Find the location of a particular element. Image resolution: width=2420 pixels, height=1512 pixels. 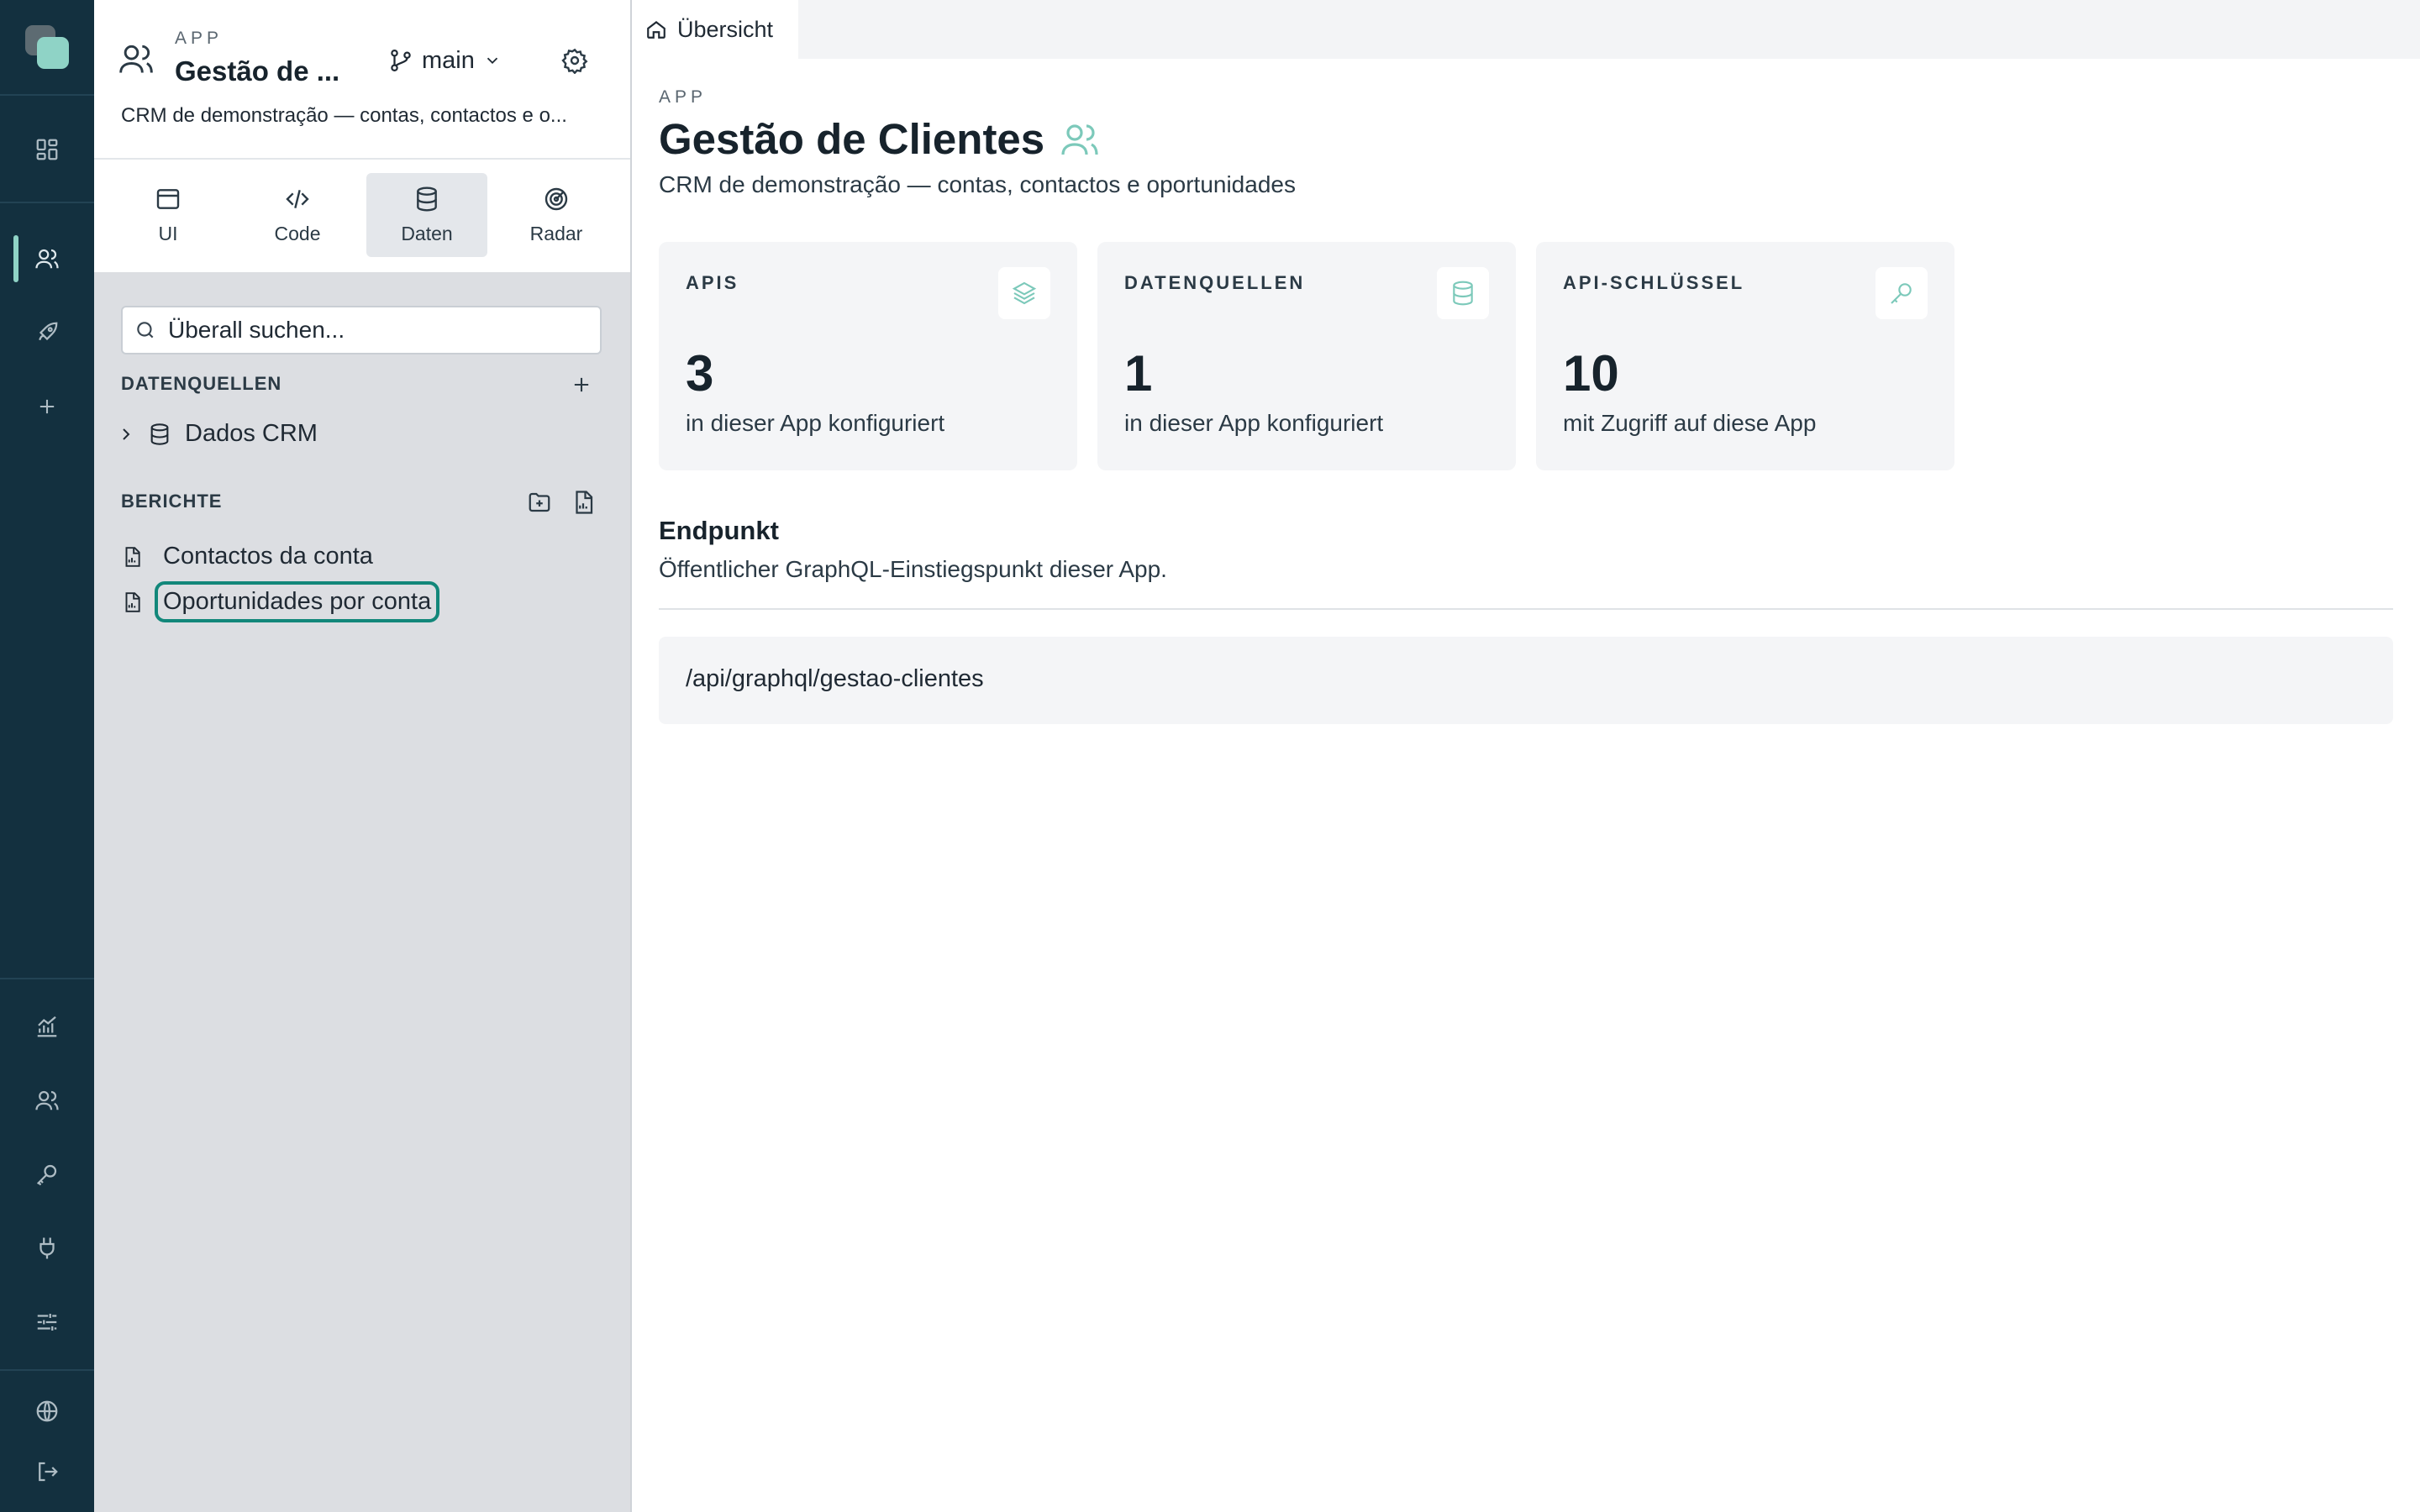

endpoint-title: Endpunkt is located at coordinates (719, 530).